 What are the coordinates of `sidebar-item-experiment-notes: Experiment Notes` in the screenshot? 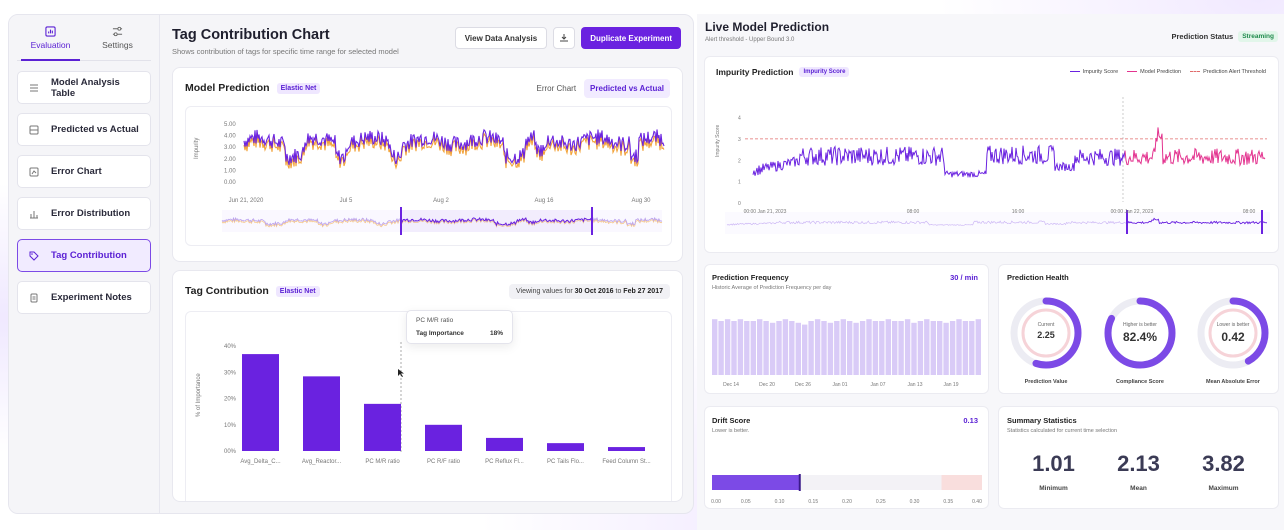 It's located at (84, 297).